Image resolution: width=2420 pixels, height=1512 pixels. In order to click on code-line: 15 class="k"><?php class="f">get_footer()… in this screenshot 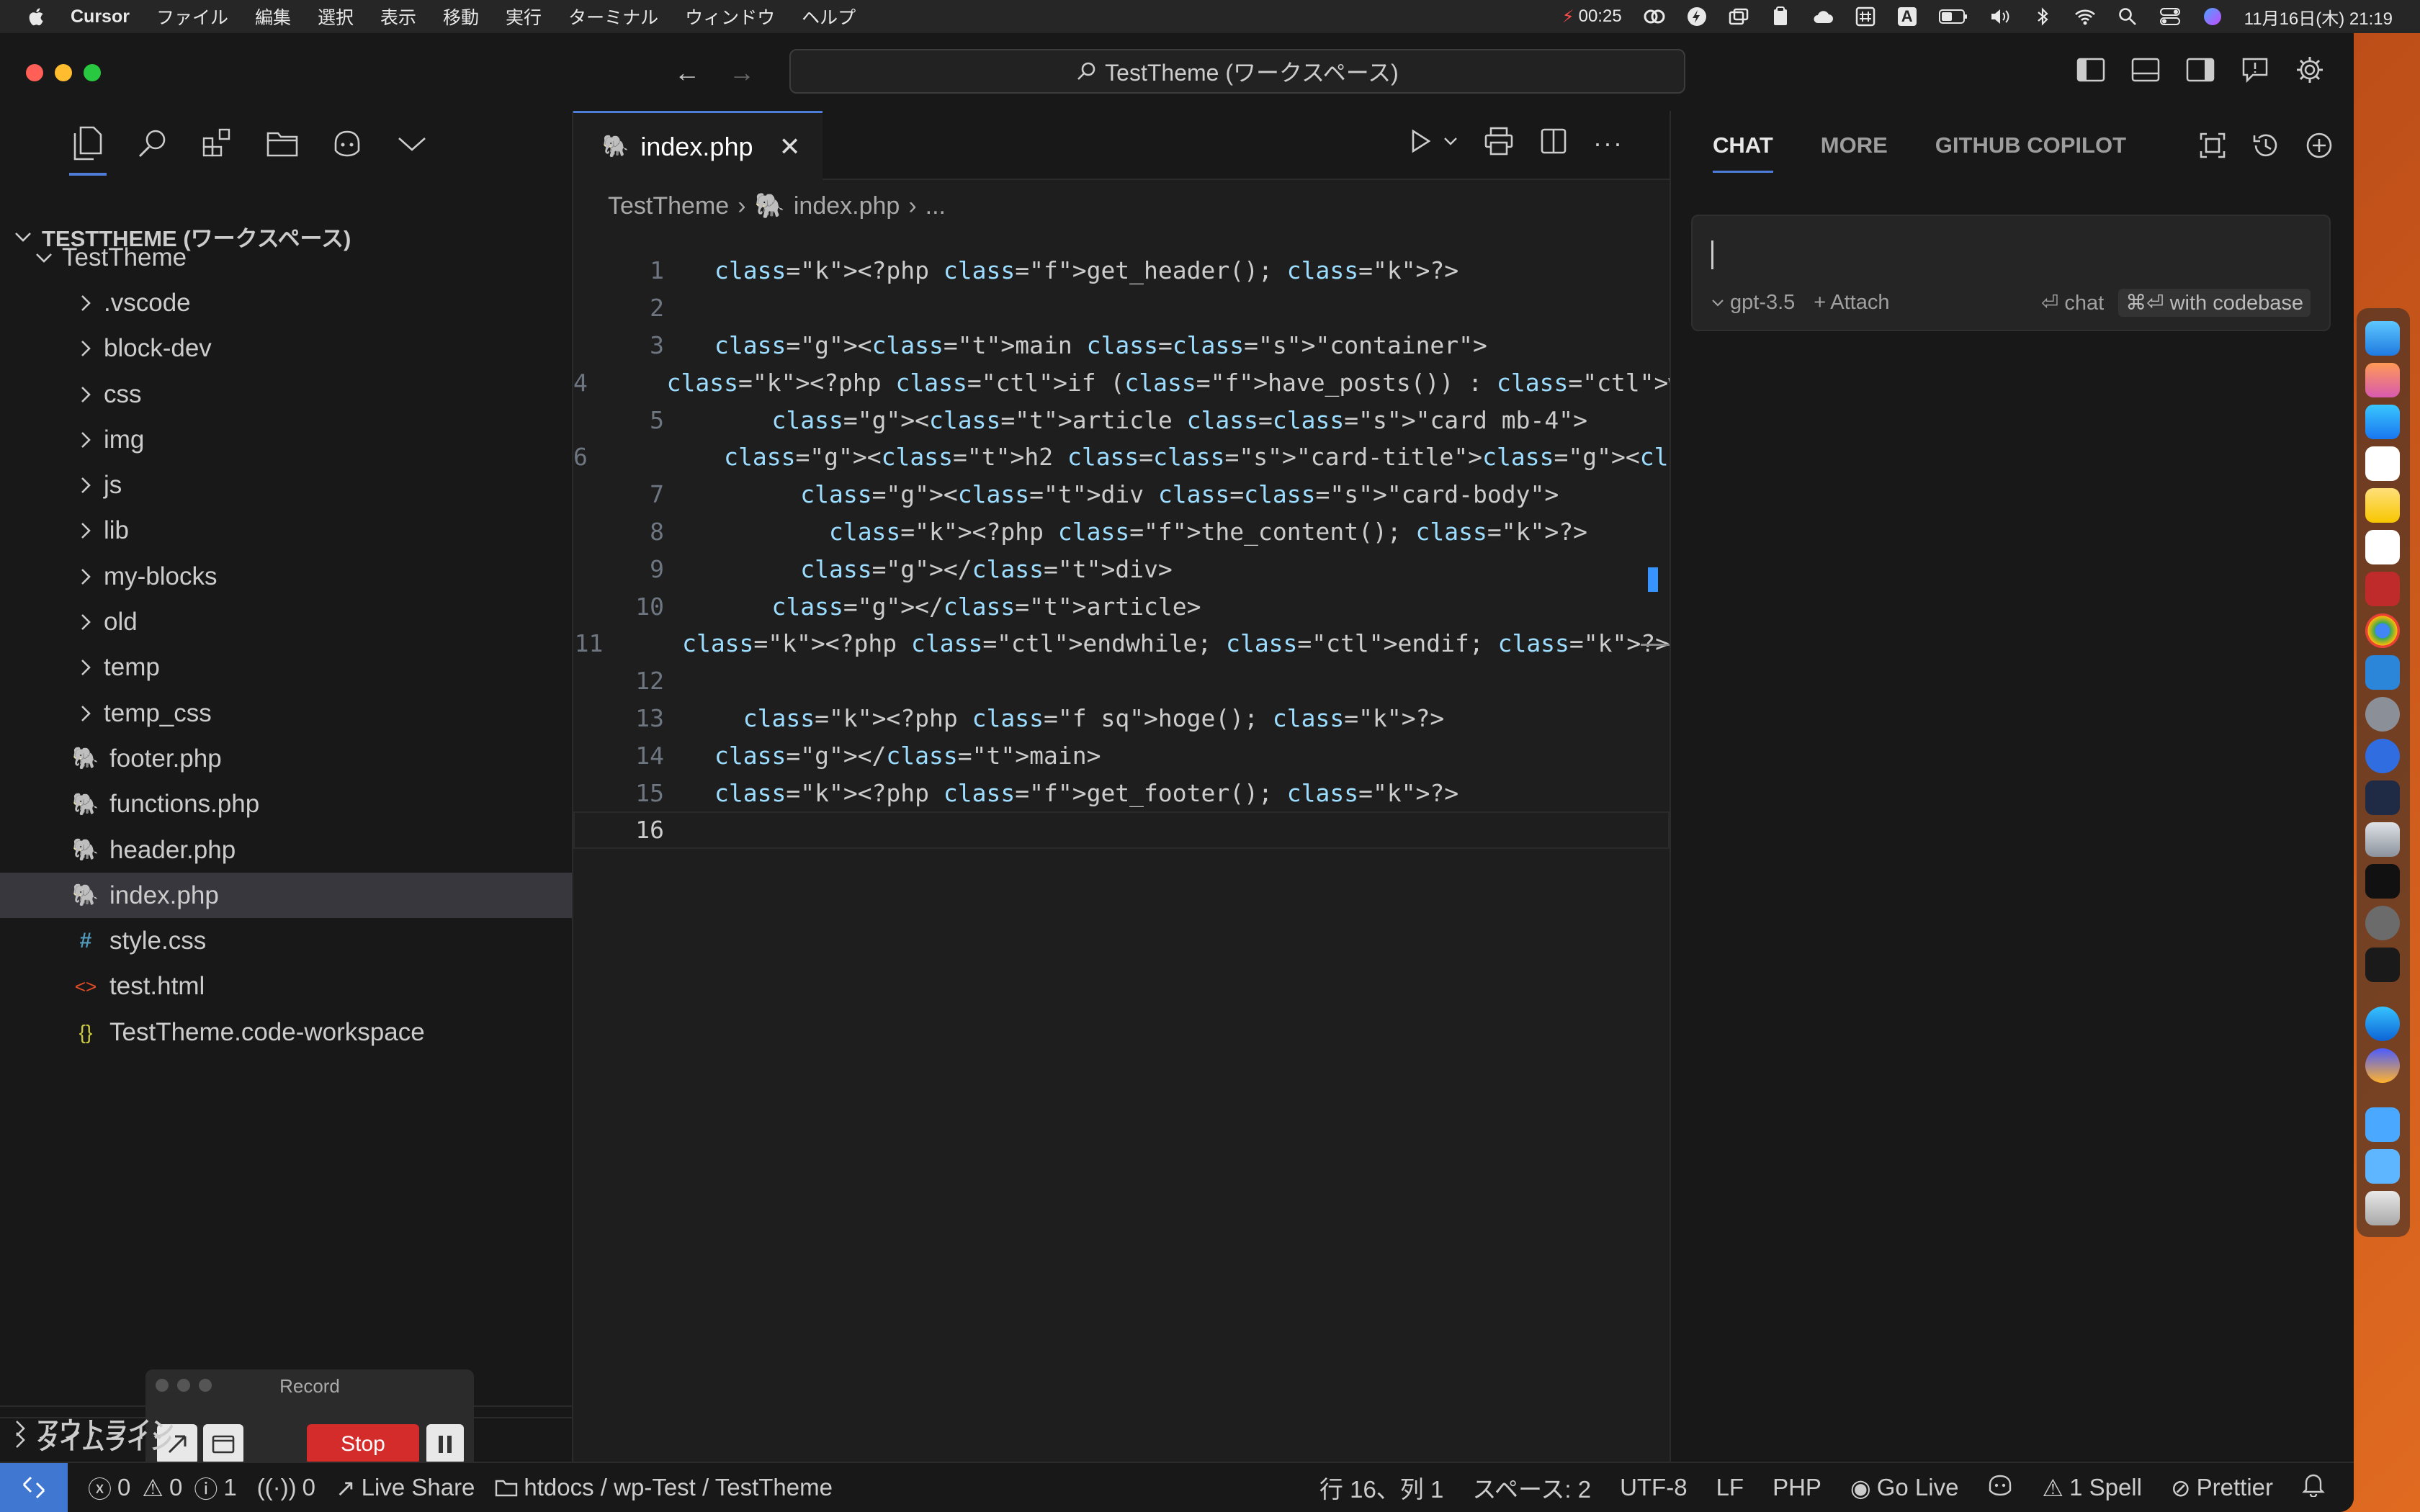, I will do `click(1121, 792)`.